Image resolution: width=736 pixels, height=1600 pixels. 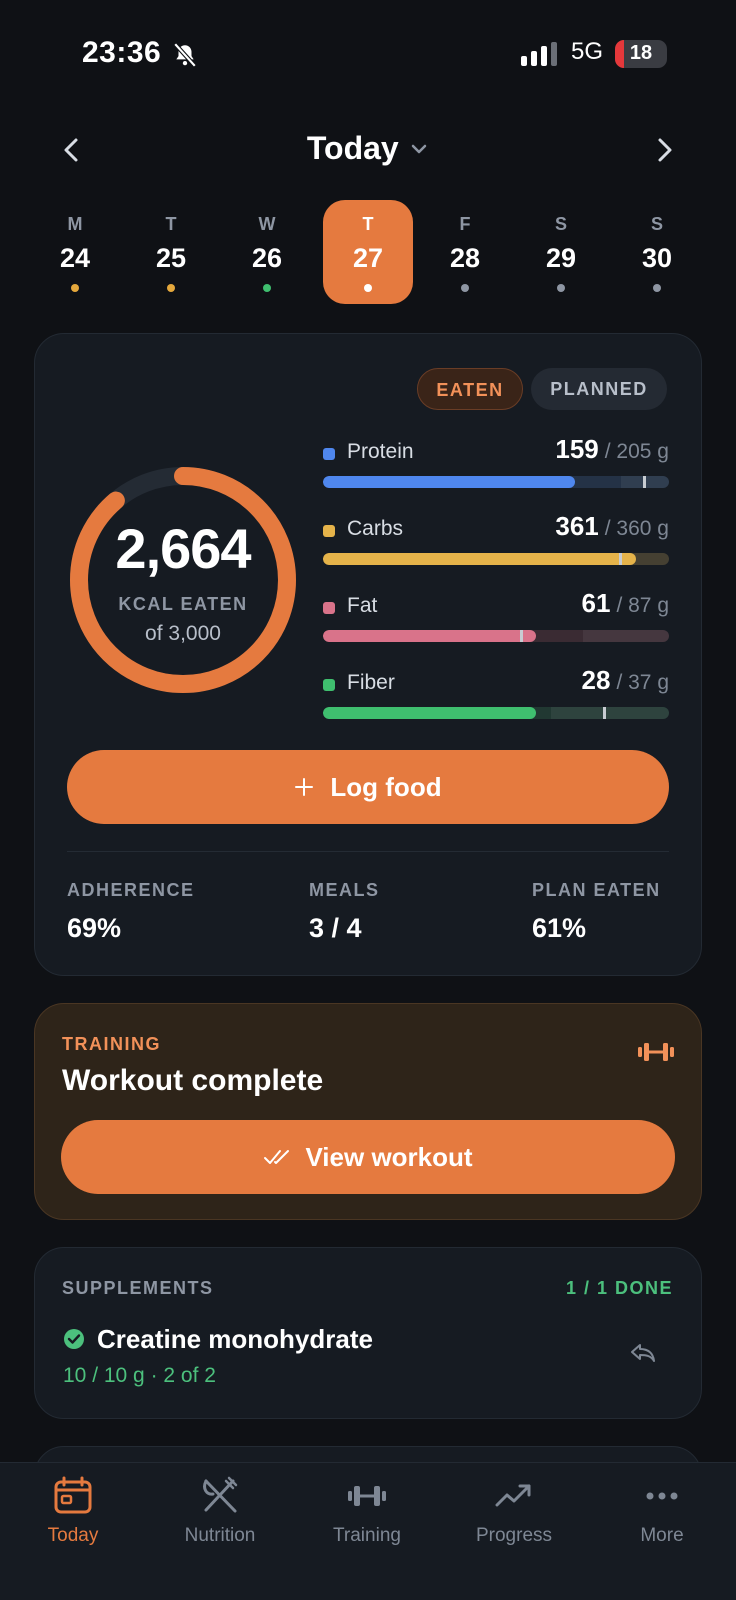 What do you see at coordinates (171, 224) in the screenshot?
I see `day-letter: T` at bounding box center [171, 224].